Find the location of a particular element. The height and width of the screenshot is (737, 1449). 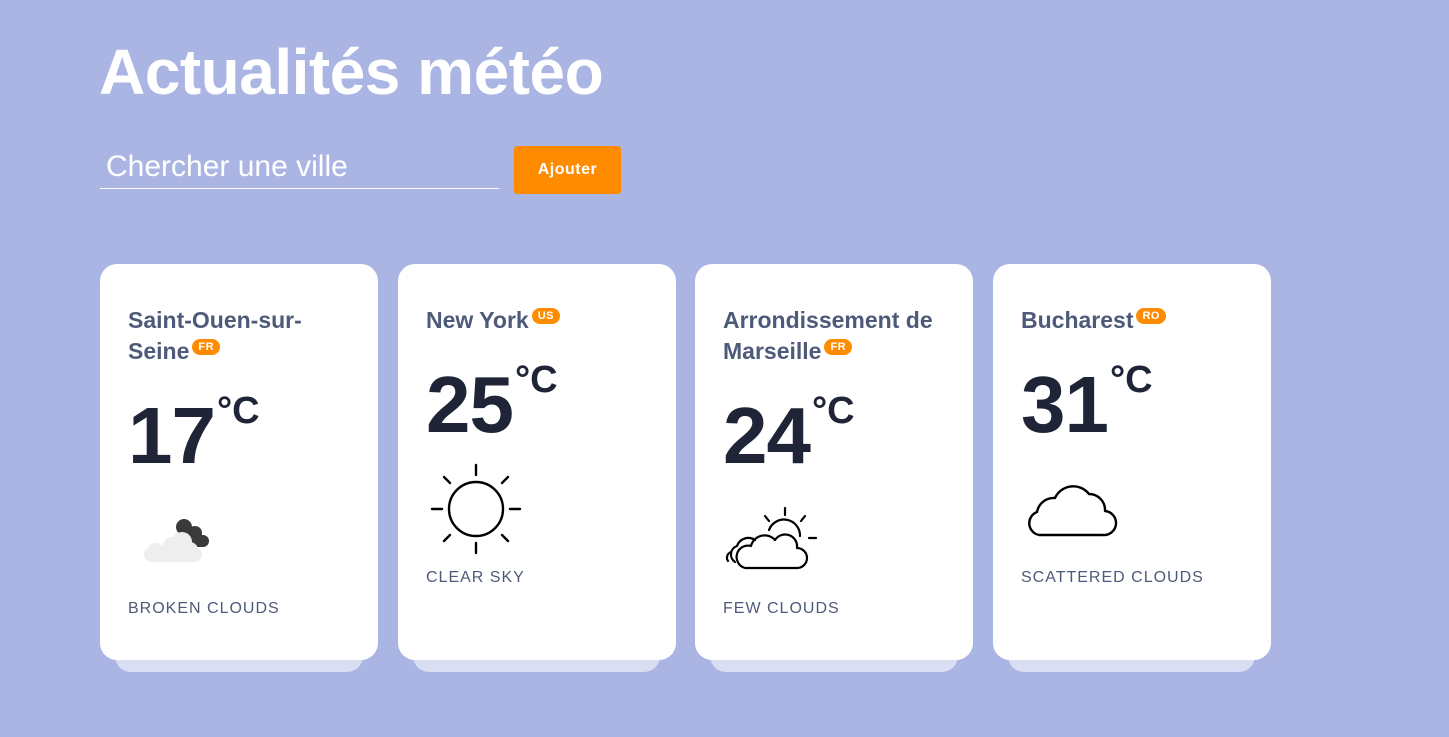

city-name: Arrondissement de Marseille FR is located at coordinates (835, 336).